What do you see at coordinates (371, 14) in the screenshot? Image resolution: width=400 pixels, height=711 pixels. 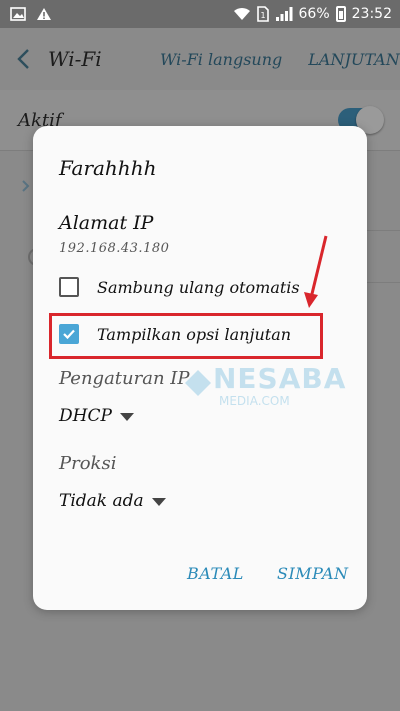 I see `clock: 23:52` at bounding box center [371, 14].